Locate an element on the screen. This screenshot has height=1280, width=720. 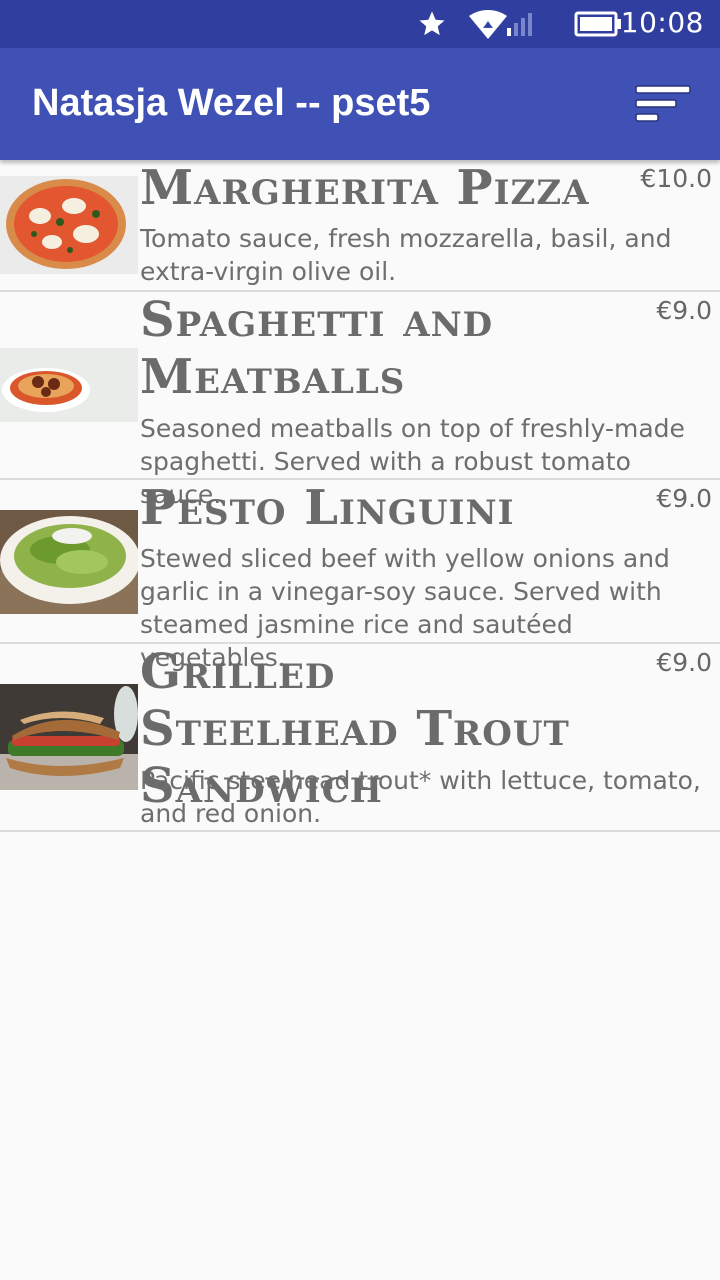
item-title: Pesto Linguini is located at coordinates (327, 508).